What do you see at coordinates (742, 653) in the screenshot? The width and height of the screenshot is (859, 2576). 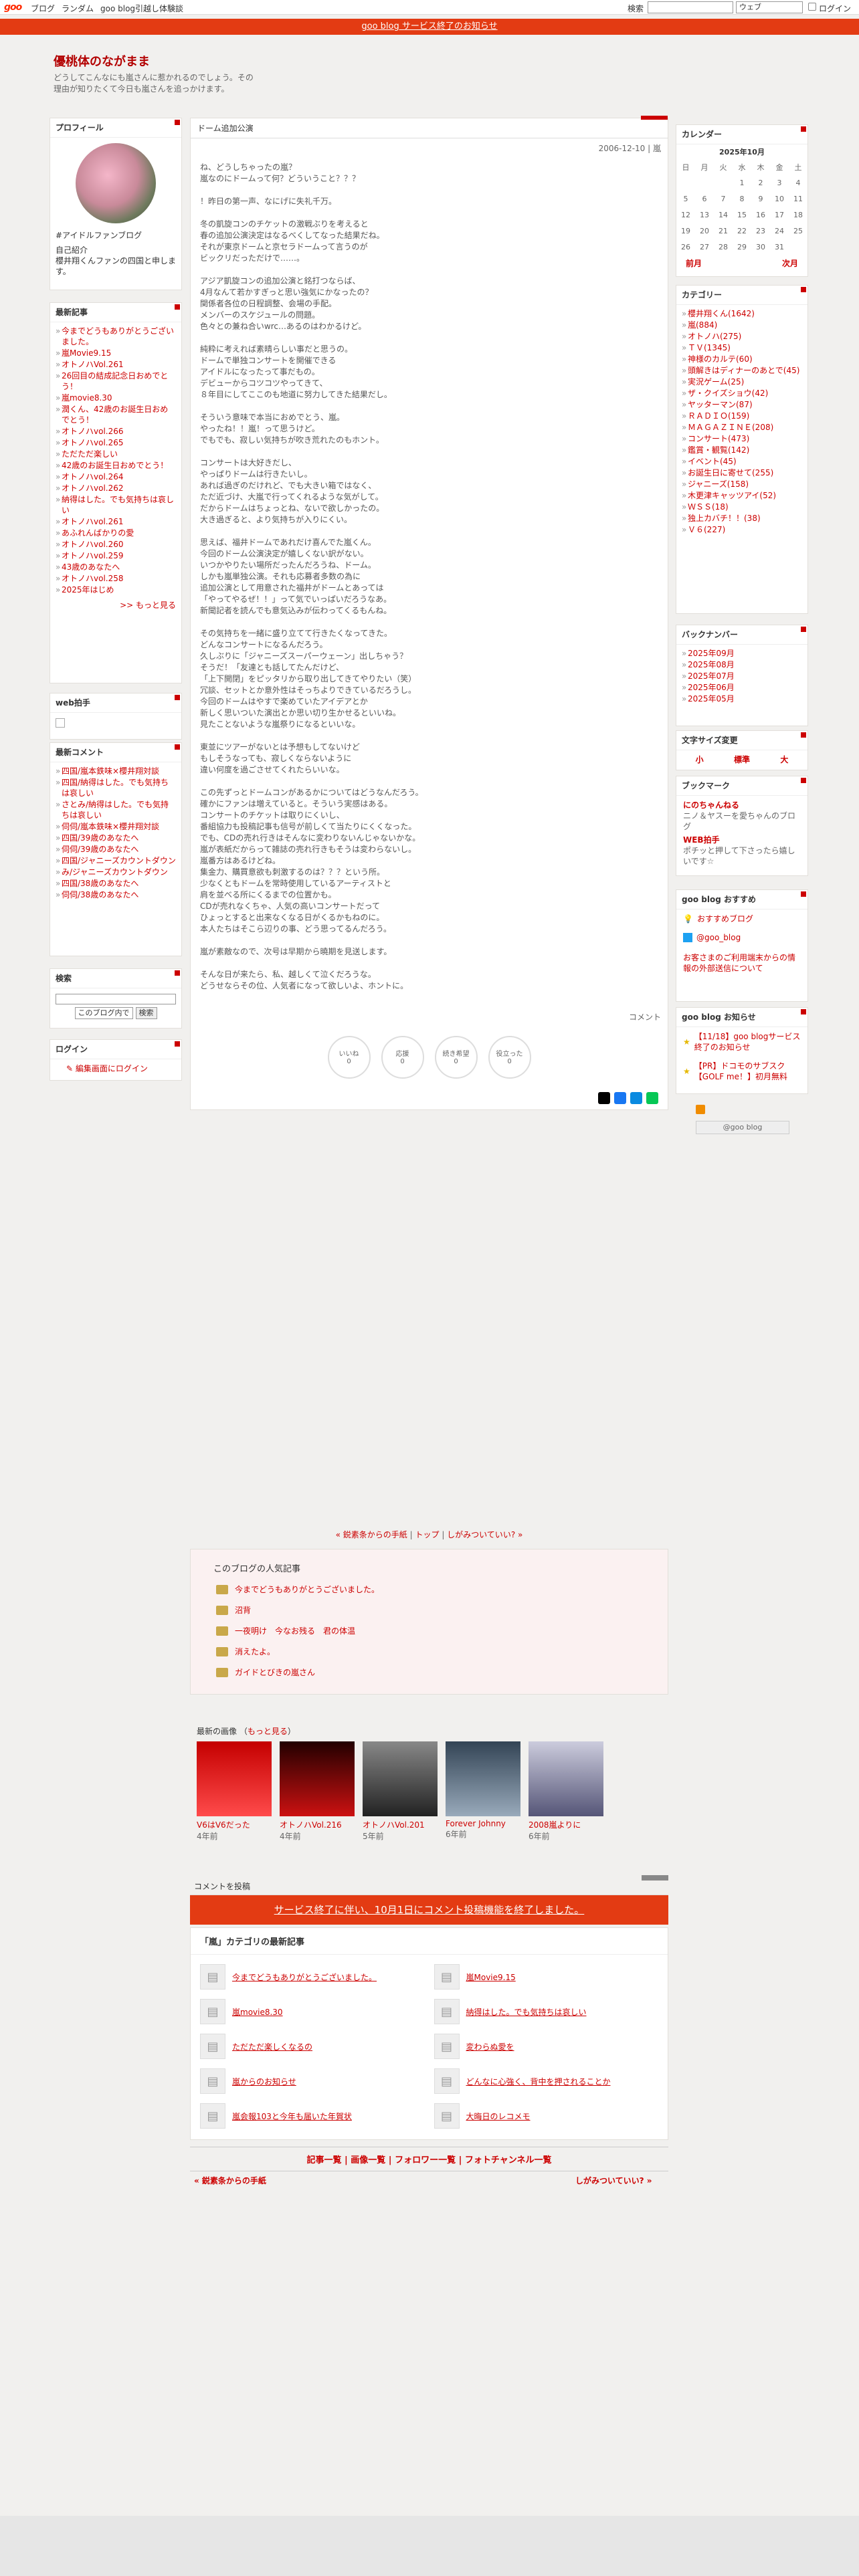 I see `backnumber-item: 2025年09月` at bounding box center [742, 653].